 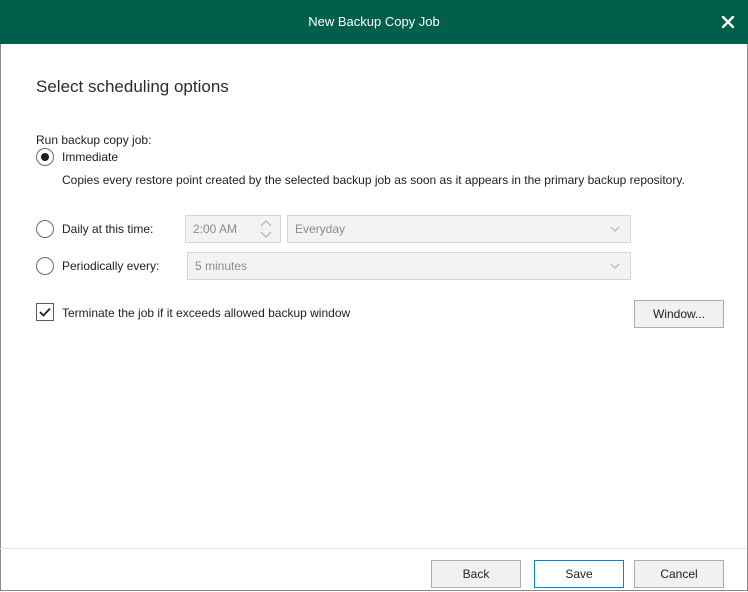 I want to click on immediate-radio, so click(x=45, y=157).